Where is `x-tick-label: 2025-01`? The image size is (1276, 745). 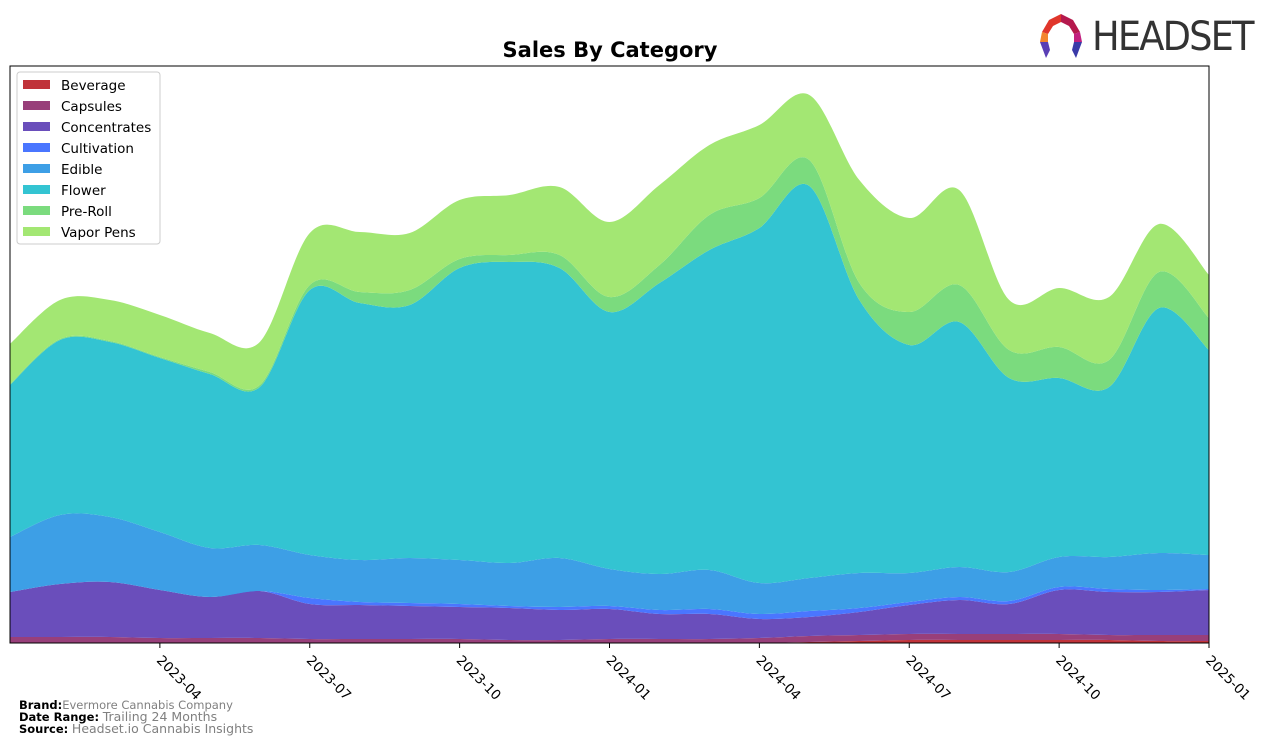
x-tick-label: 2025-01 is located at coordinates (1227, 678).